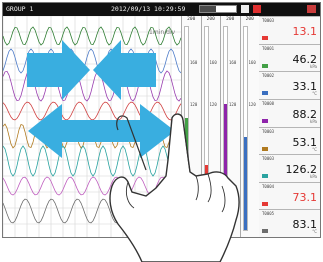  Describe the element at coordinates (208, 9) in the screenshot. I see `memory-progress-fill` at that location.